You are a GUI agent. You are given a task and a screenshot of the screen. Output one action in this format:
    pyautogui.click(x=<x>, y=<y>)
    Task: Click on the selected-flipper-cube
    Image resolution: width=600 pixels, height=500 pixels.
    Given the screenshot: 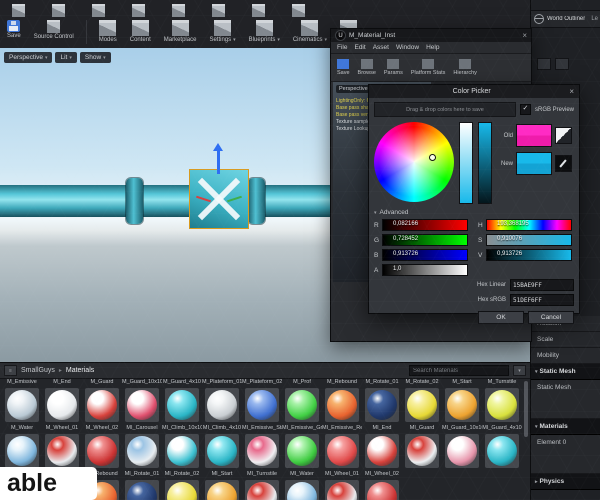 What is the action you would take?
    pyautogui.click(x=219, y=199)
    